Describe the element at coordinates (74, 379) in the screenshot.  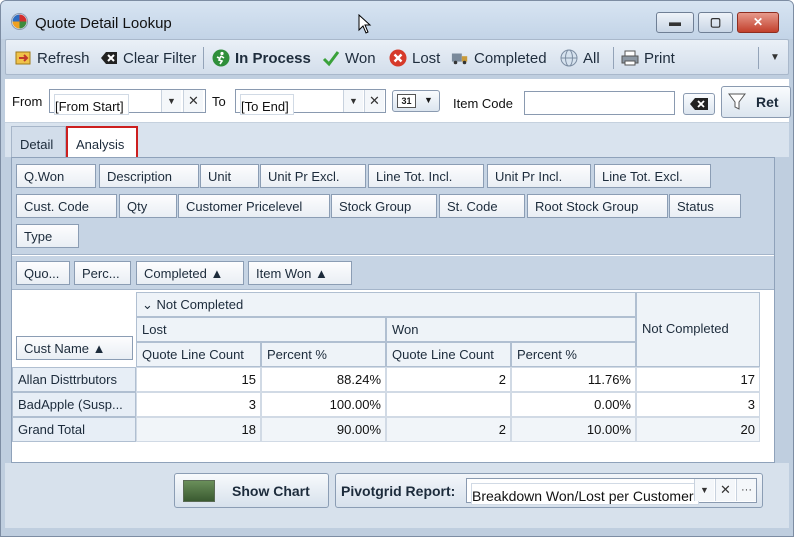
I see `row-header: Allan Disttrbutors` at that location.